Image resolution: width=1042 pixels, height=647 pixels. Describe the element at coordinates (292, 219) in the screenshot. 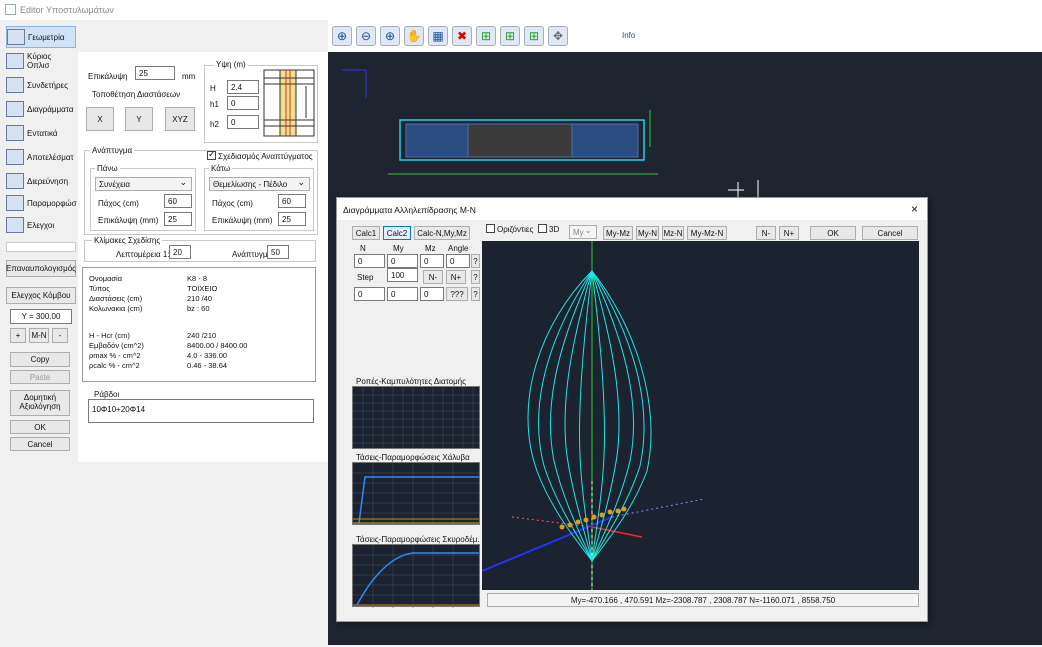

I see `bottom-cover-input: 25` at that location.